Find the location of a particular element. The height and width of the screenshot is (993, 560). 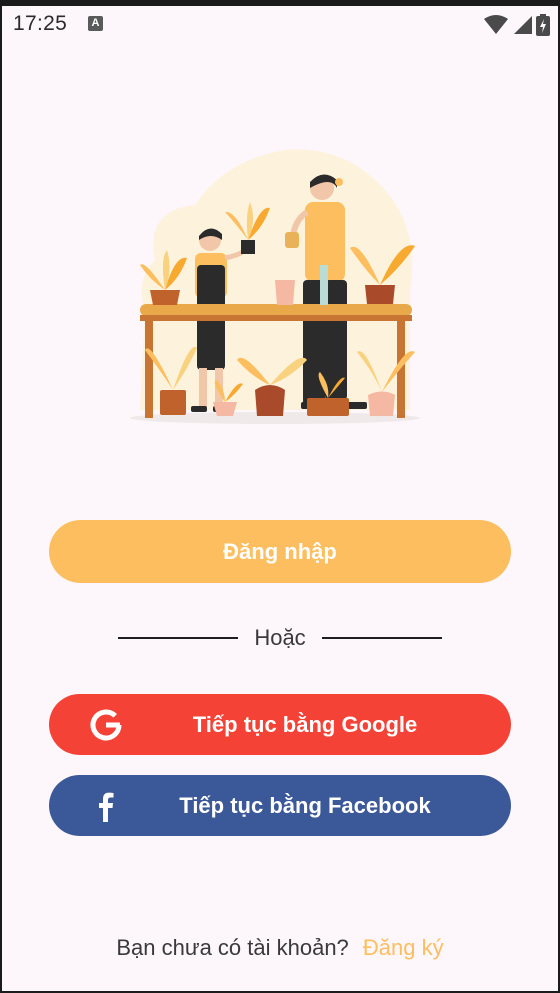

login-button-label: Đăng nhập is located at coordinates (280, 551).